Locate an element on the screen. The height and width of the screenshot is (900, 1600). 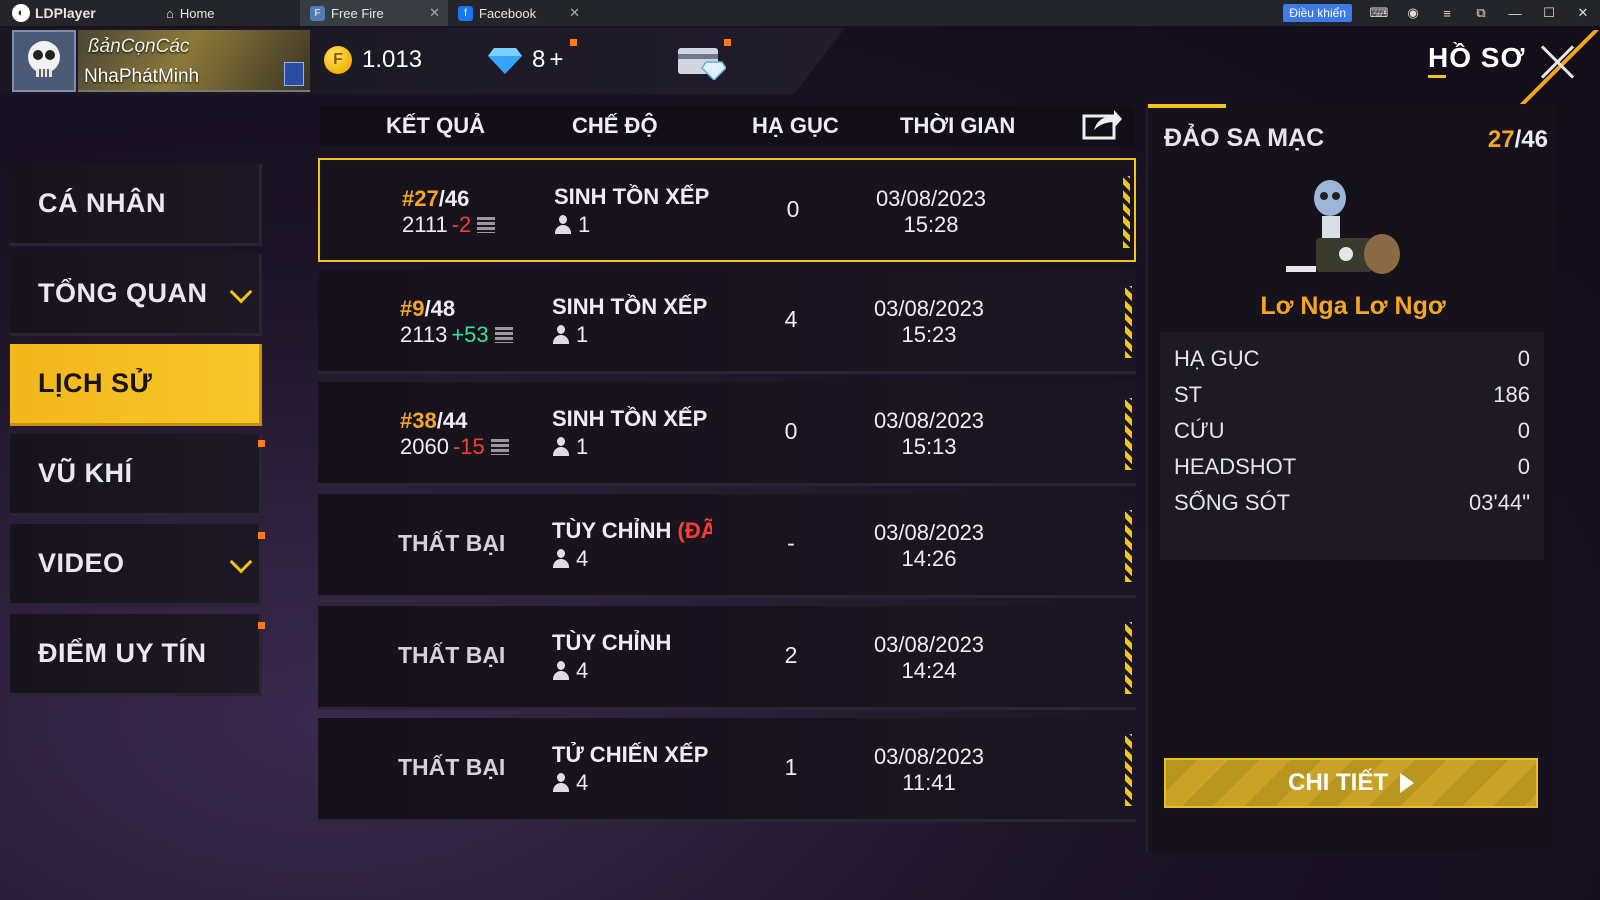
account-icon: ◉ is located at coordinates (1413, 13).